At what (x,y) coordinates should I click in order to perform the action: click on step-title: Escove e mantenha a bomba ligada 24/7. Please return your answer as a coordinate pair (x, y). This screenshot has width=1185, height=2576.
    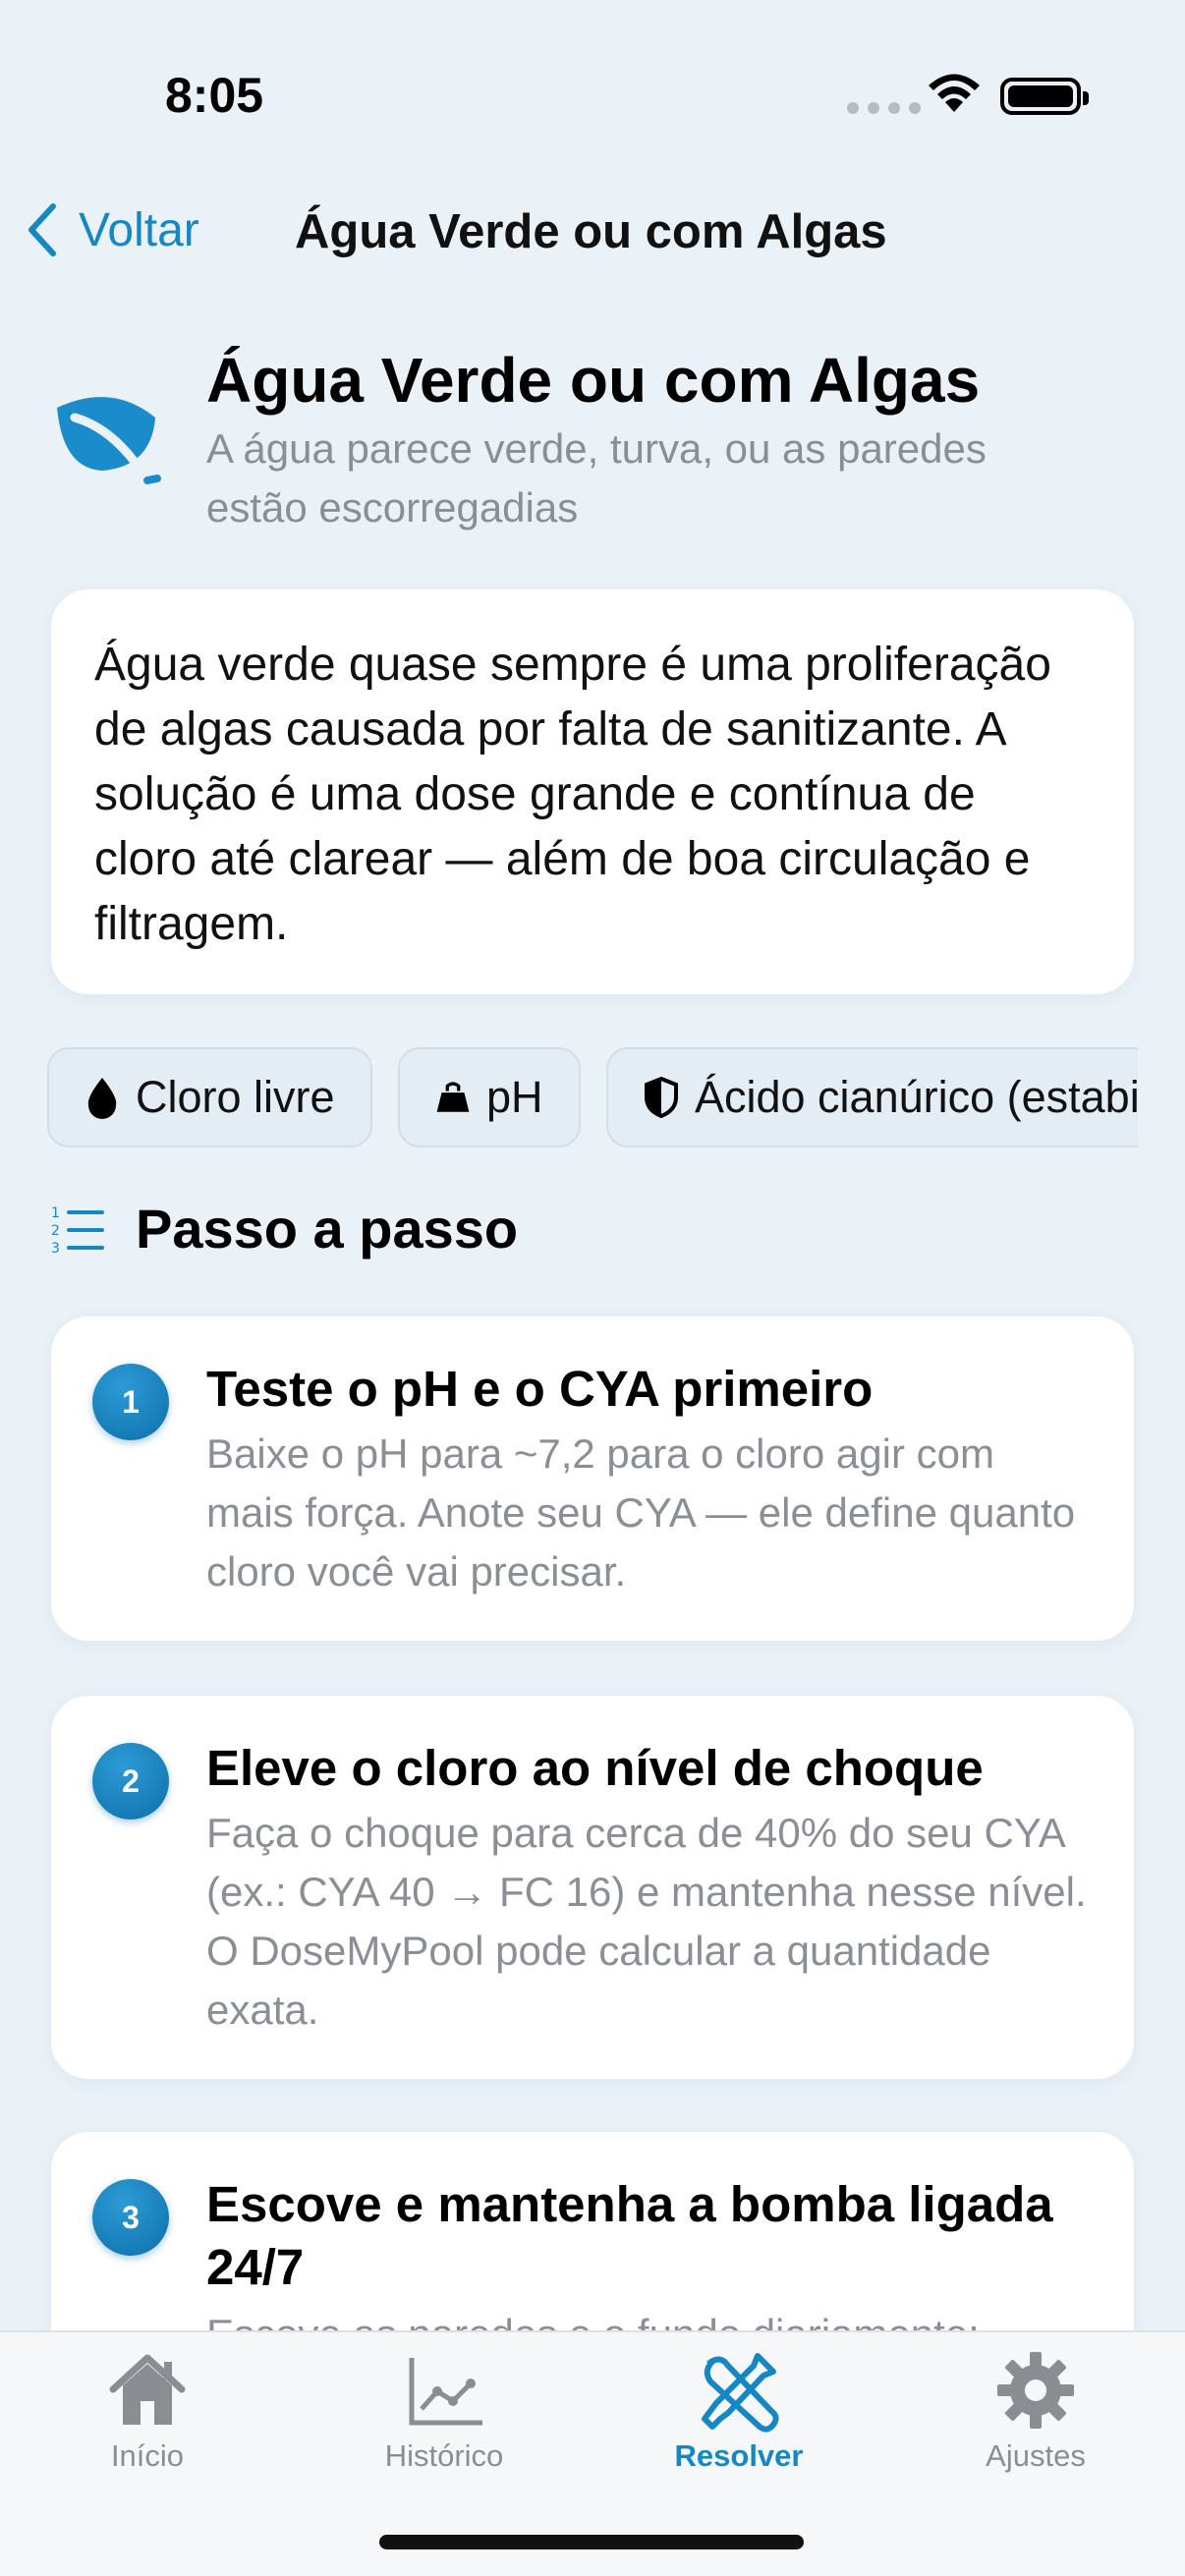
    Looking at the image, I should click on (629, 2235).